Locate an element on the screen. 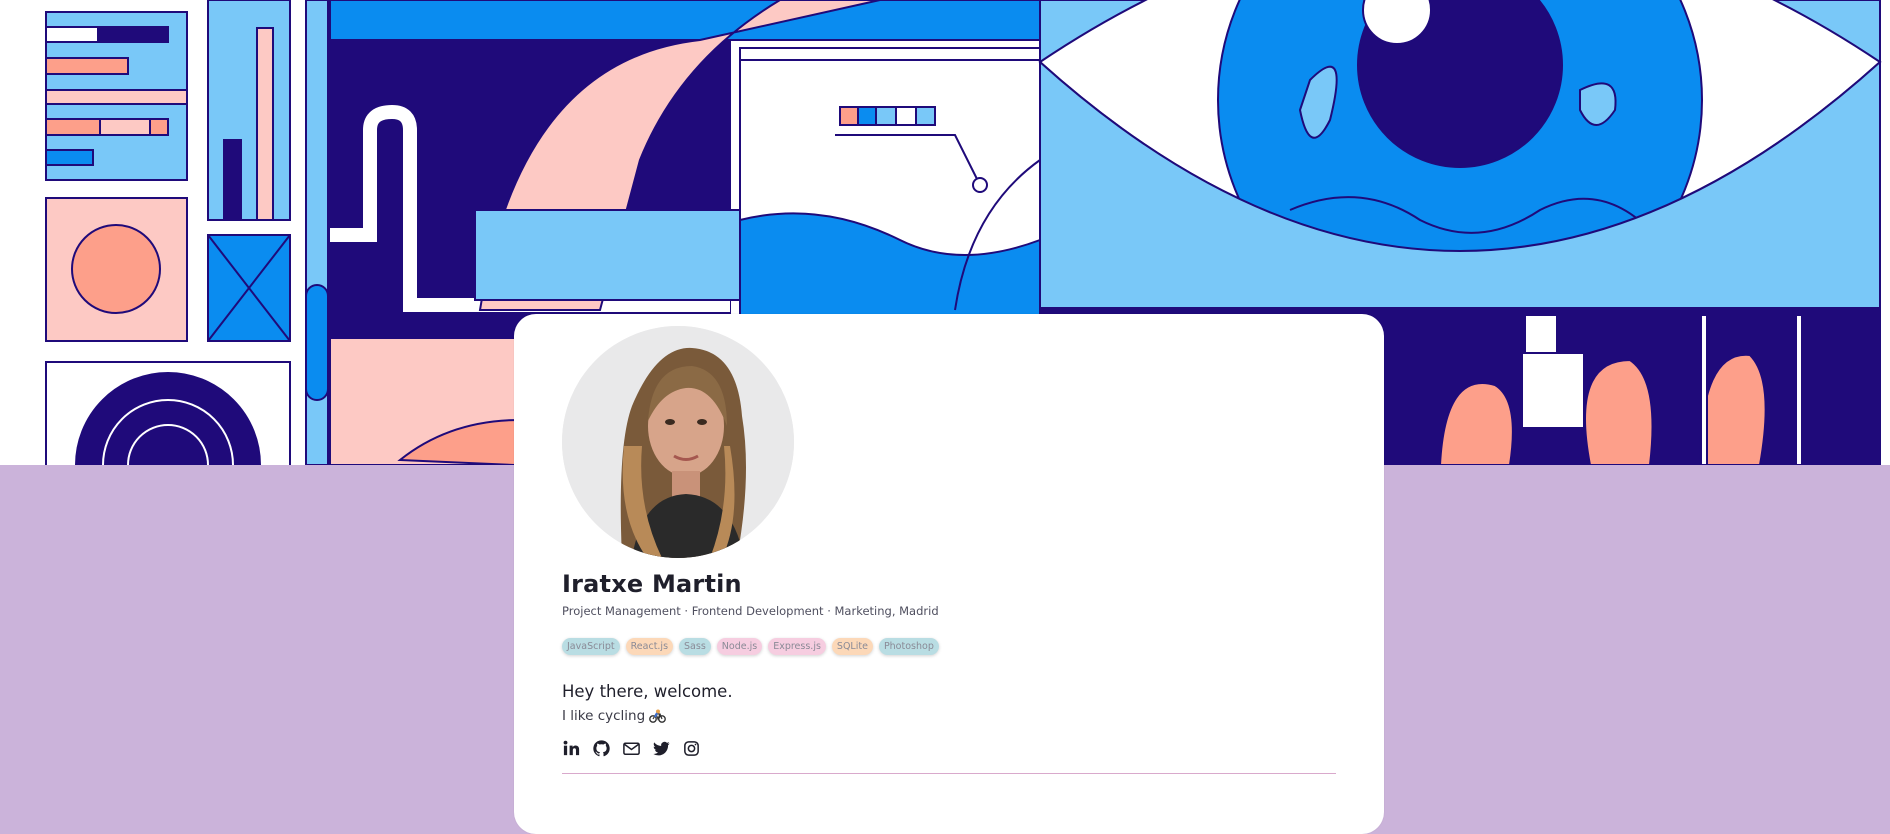  tag-nodejs: Node.js is located at coordinates (739, 646).